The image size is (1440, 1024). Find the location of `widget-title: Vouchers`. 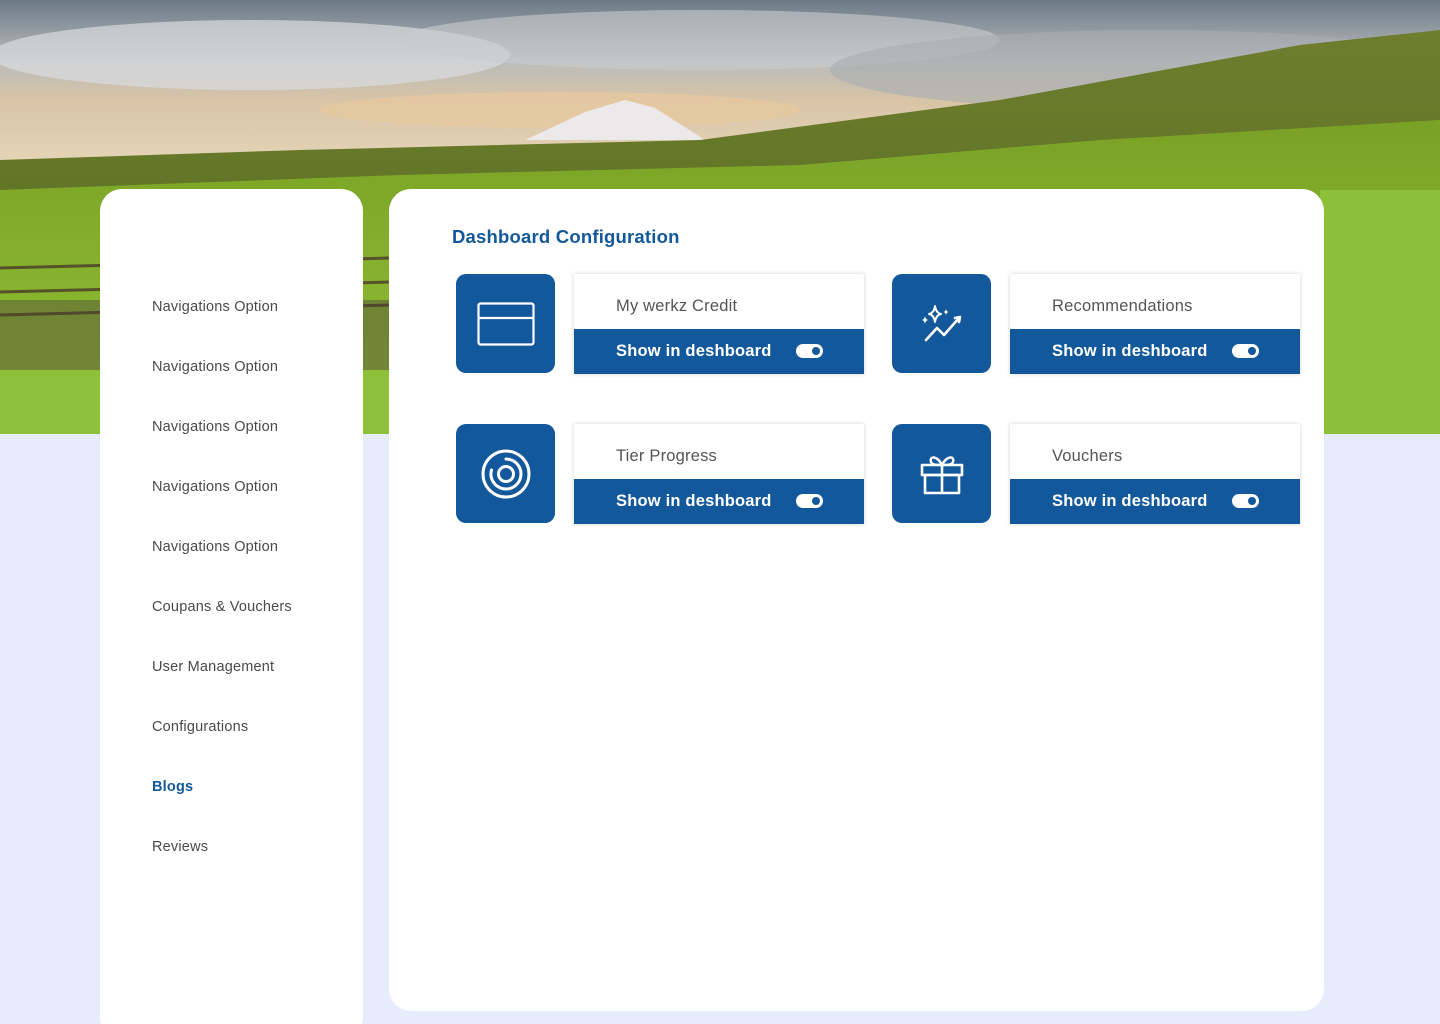

widget-title: Vouchers is located at coordinates (1087, 456).